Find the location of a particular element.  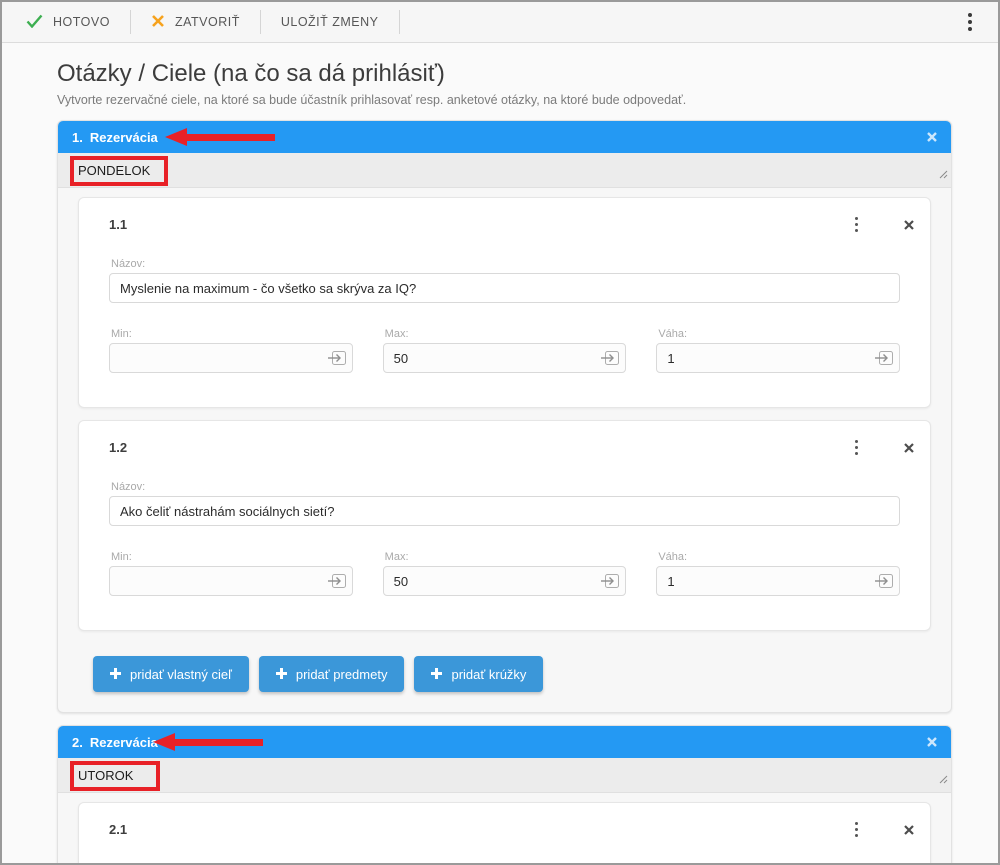

reservation-note-row: PONDELOK is located at coordinates (504, 170).